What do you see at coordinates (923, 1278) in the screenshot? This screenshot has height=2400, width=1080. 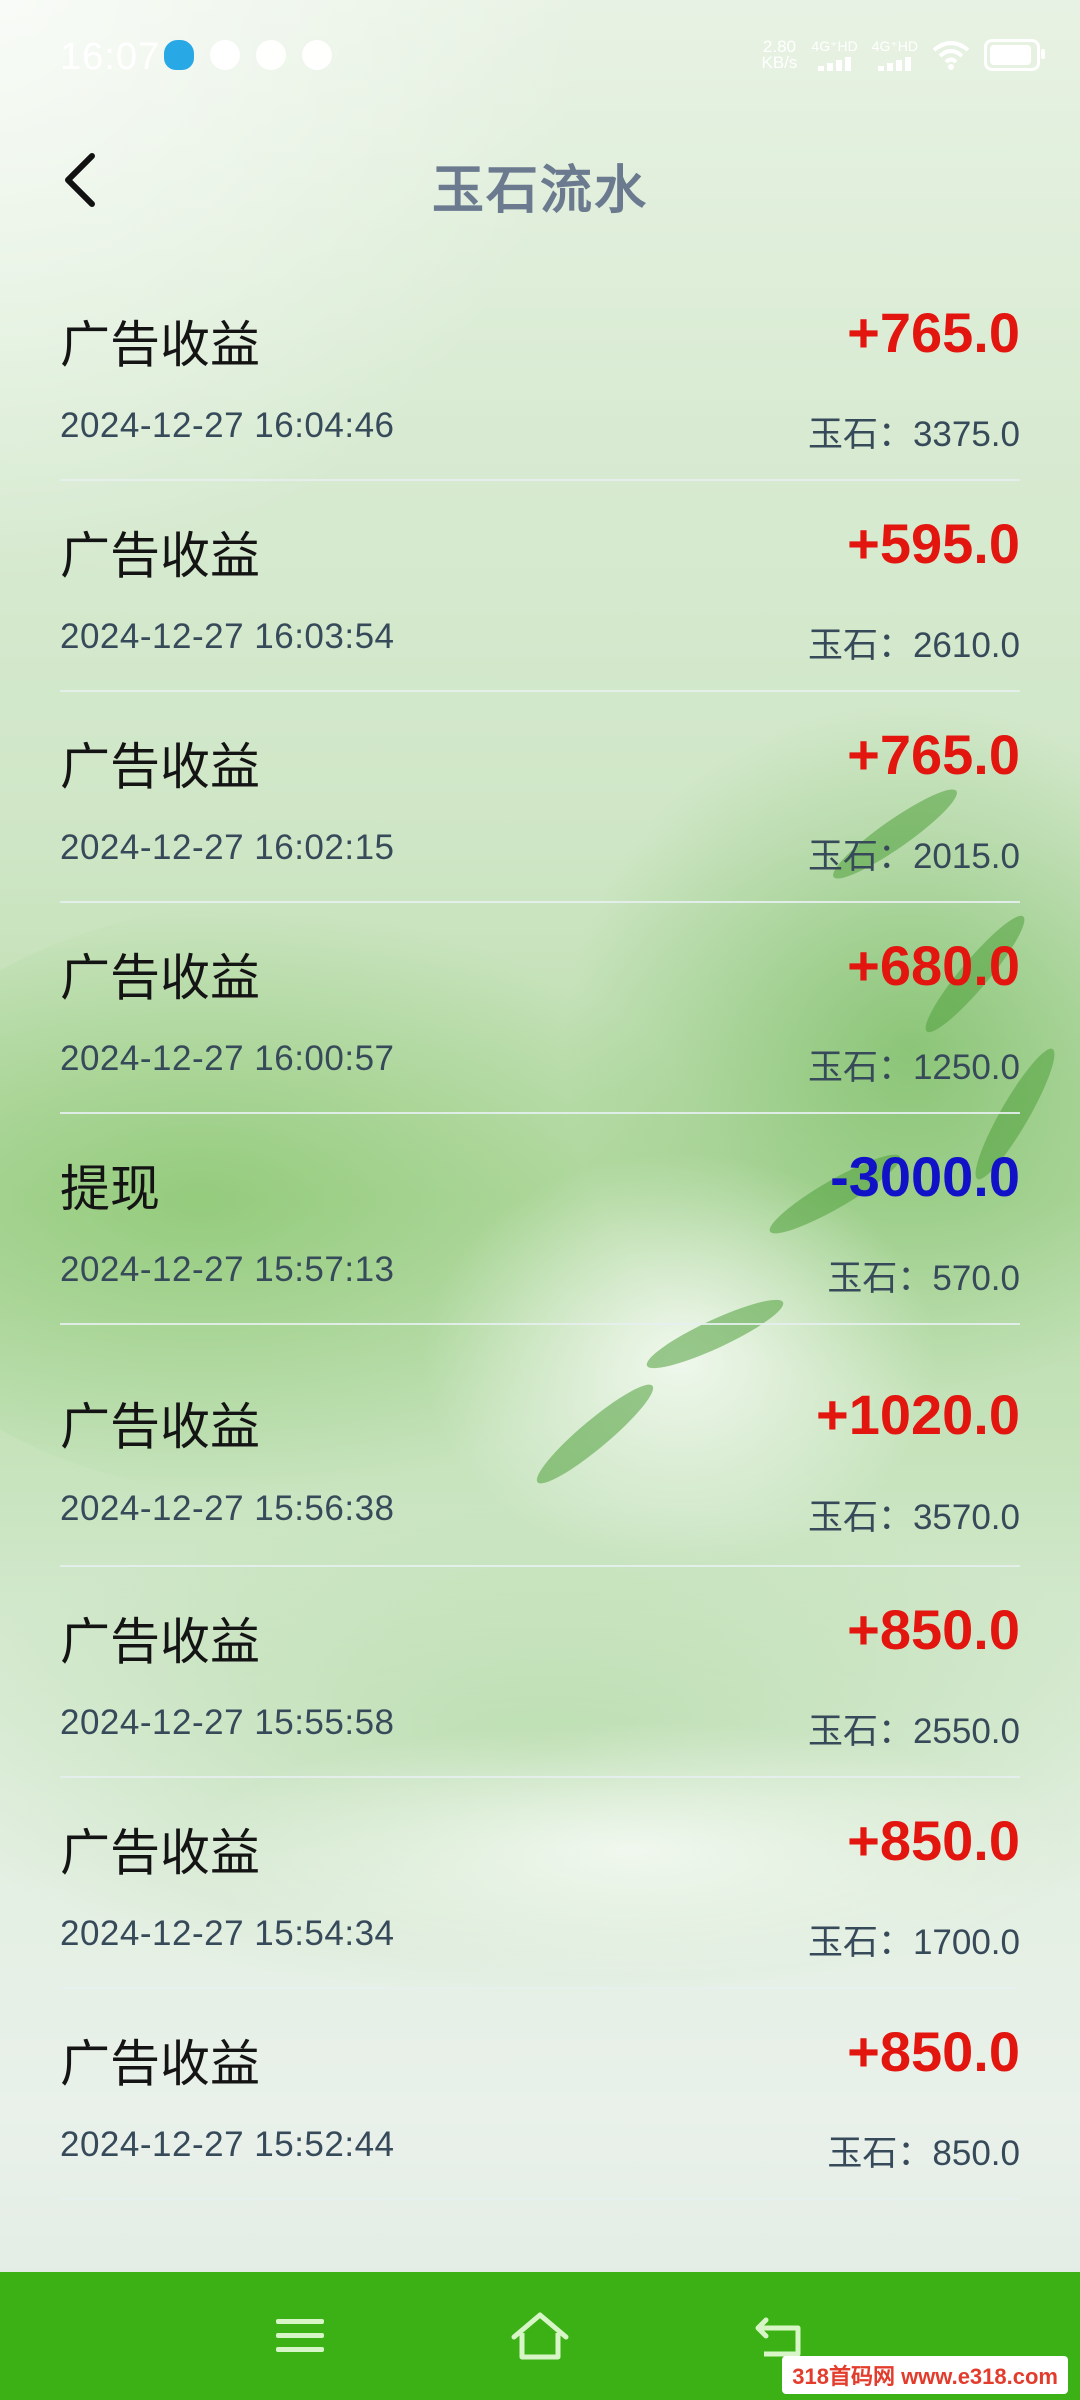 I see `record-balance: 玉石：570.0` at bounding box center [923, 1278].